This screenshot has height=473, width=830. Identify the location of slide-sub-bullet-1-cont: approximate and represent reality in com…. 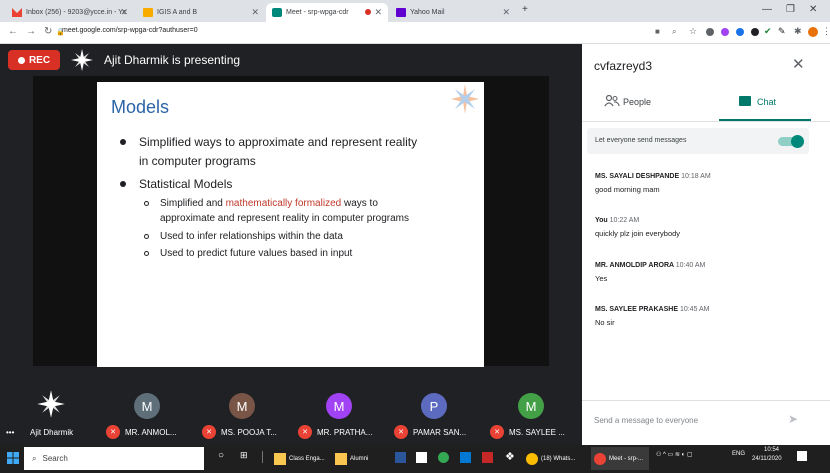
(285, 218).